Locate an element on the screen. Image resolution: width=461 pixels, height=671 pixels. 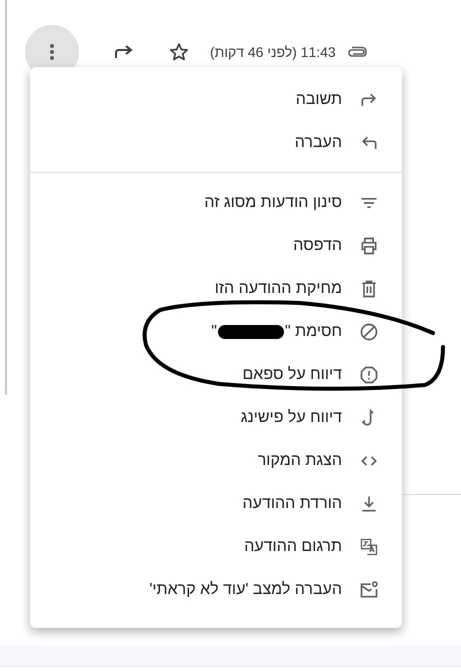
menu-item: הורדת ההודעה is located at coordinates (216, 503).